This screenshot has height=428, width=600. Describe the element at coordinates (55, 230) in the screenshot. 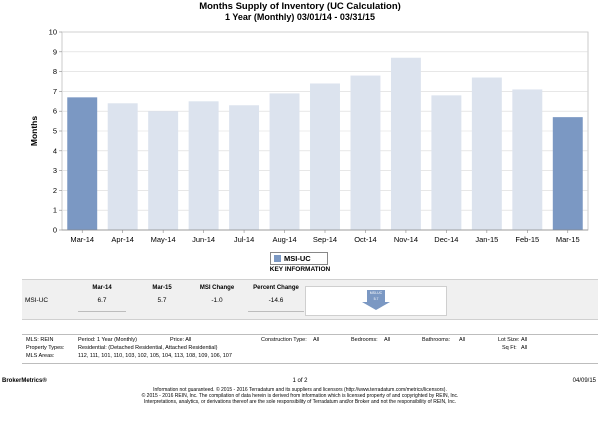

I see `y-tick-label: 0` at that location.